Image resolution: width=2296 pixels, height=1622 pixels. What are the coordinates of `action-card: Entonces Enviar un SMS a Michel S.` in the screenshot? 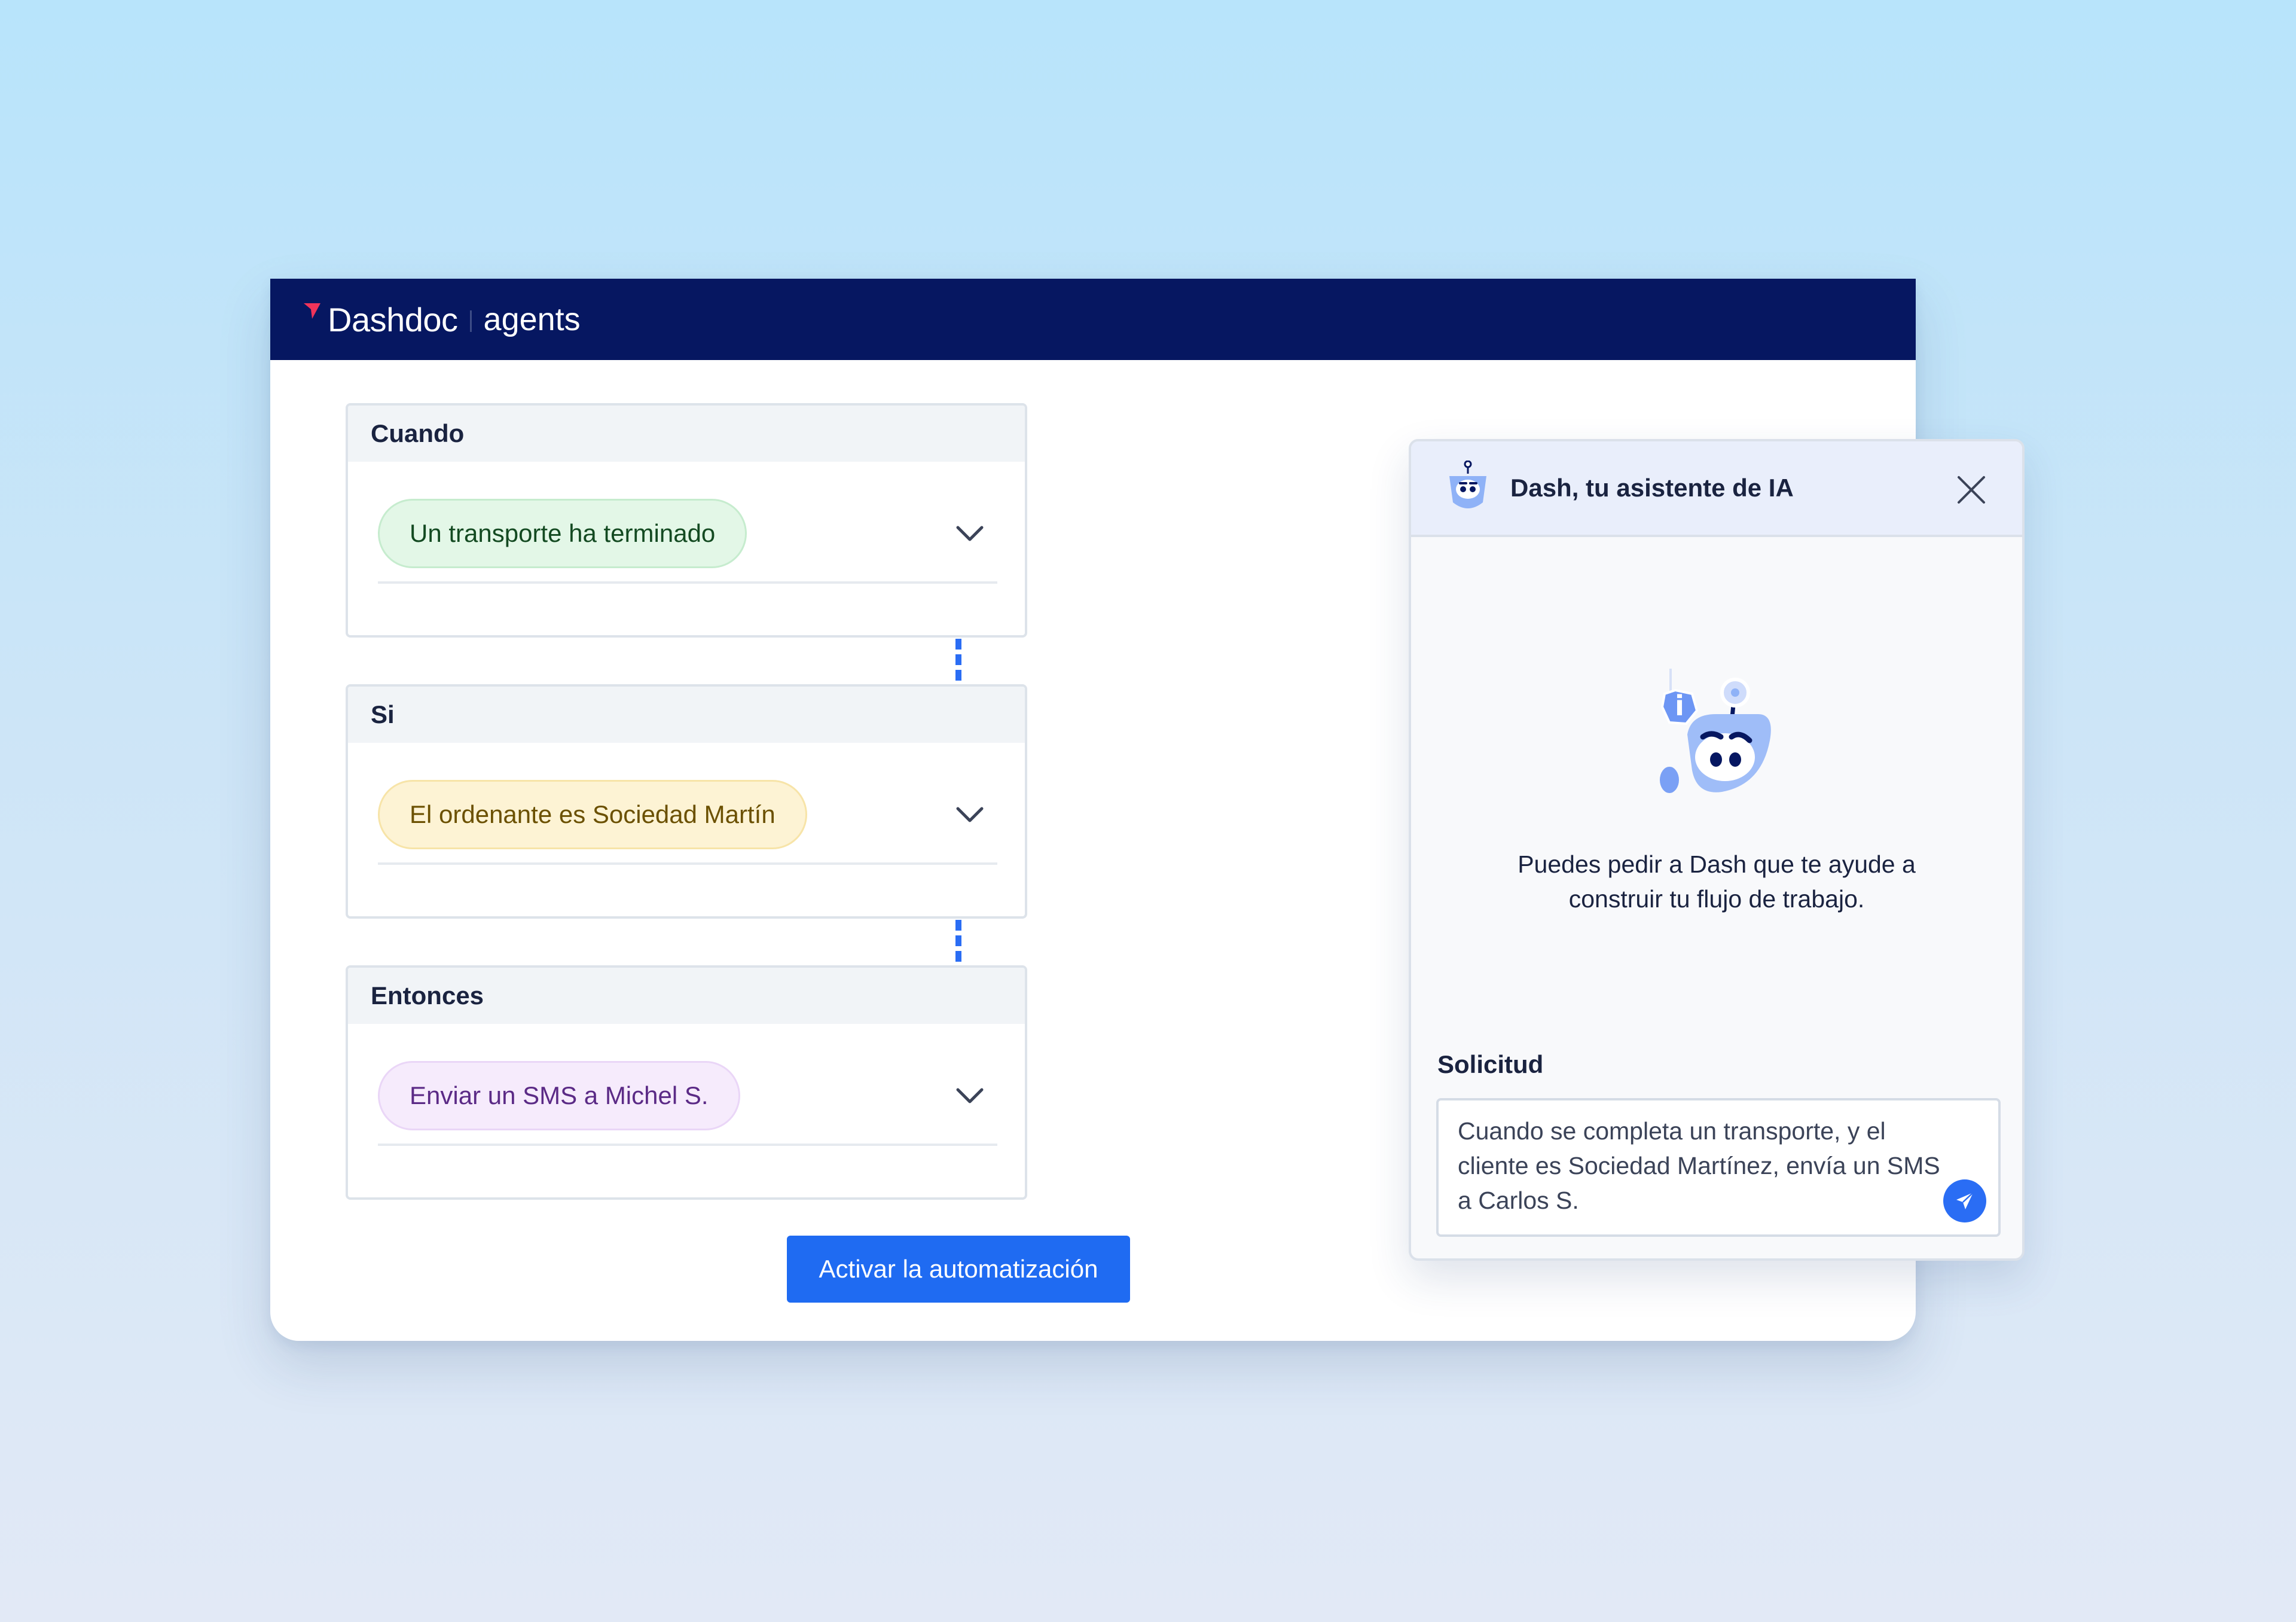 It's located at (686, 1082).